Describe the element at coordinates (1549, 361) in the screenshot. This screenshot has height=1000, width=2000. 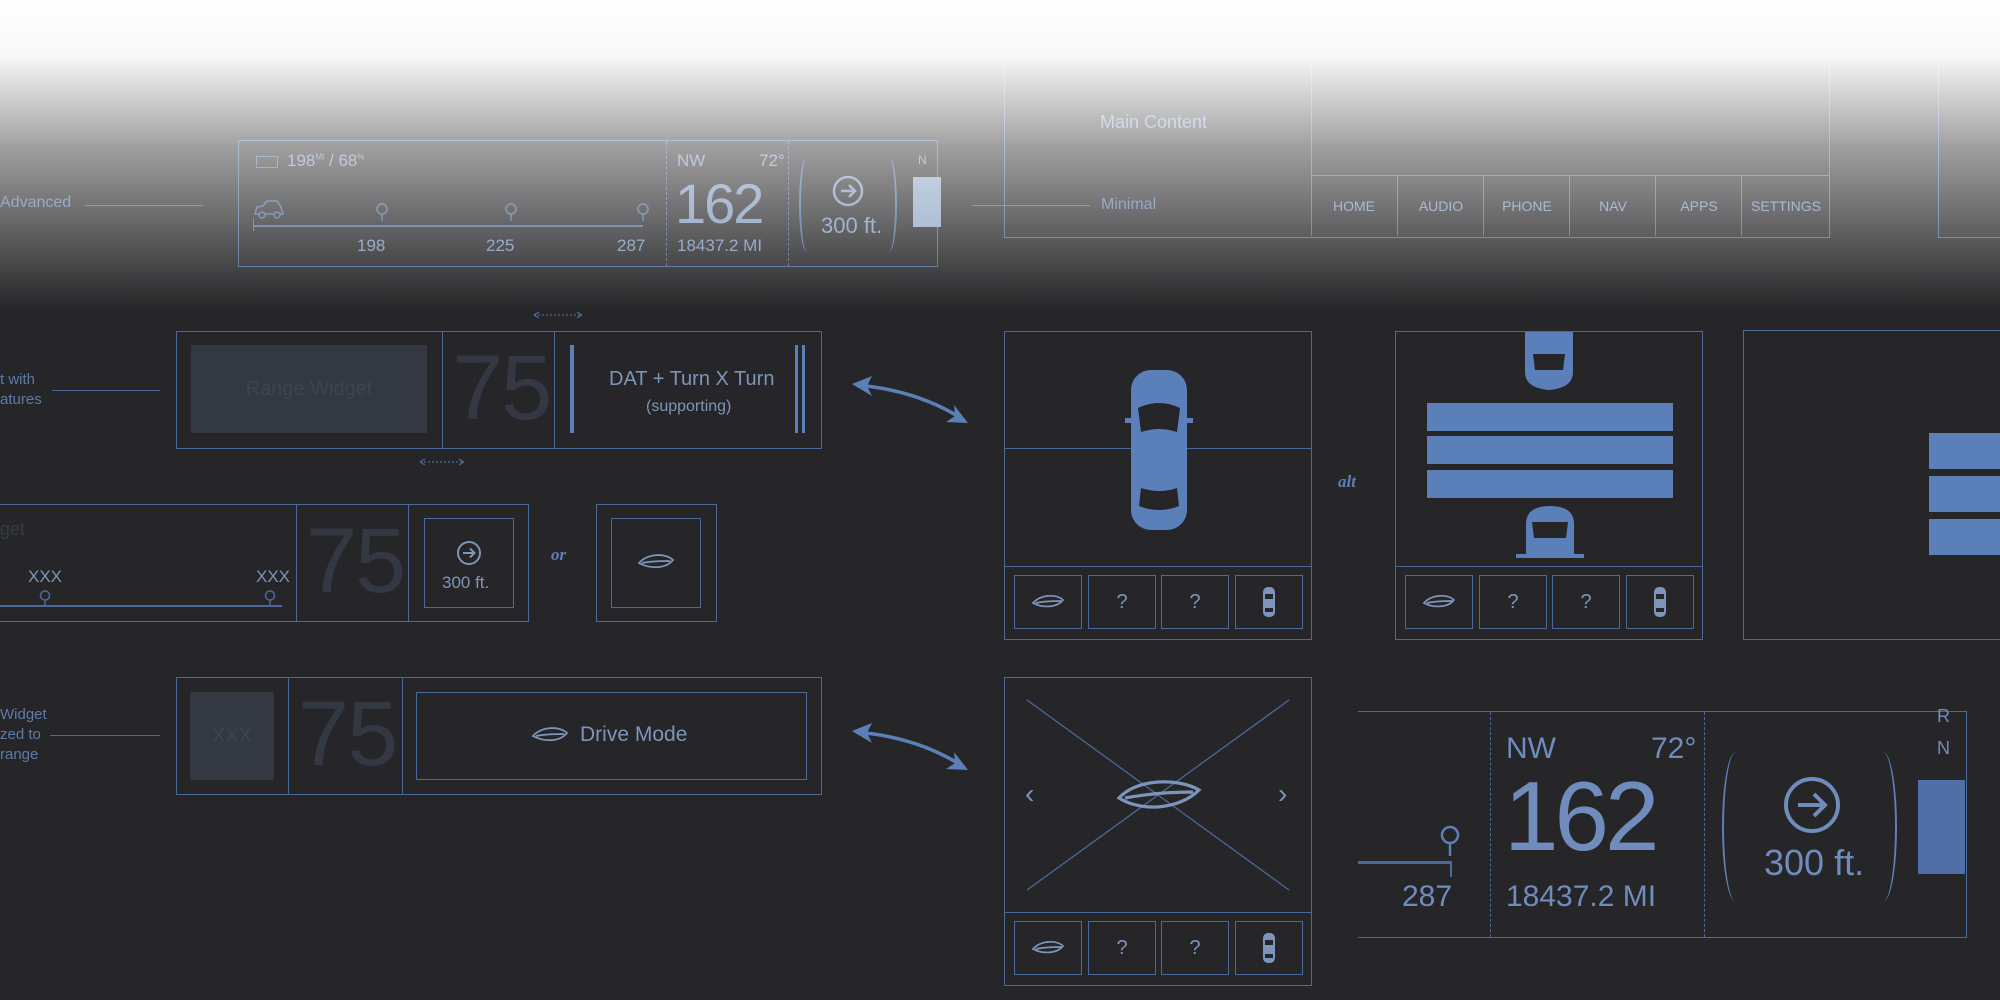
I see `car-front-icon` at that location.